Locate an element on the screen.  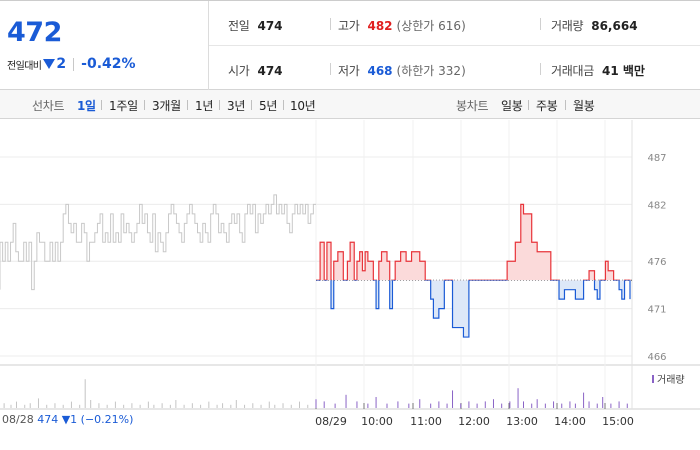
x-tick-label: 11:00 is located at coordinates (426, 421).